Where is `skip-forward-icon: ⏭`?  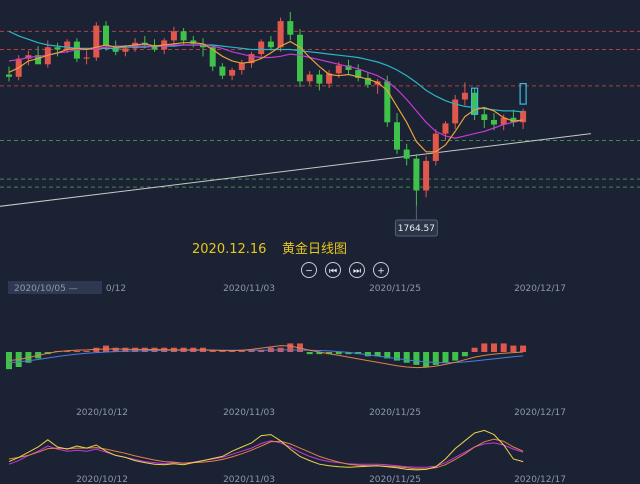
skip-forward-icon: ⏭ is located at coordinates (357, 272).